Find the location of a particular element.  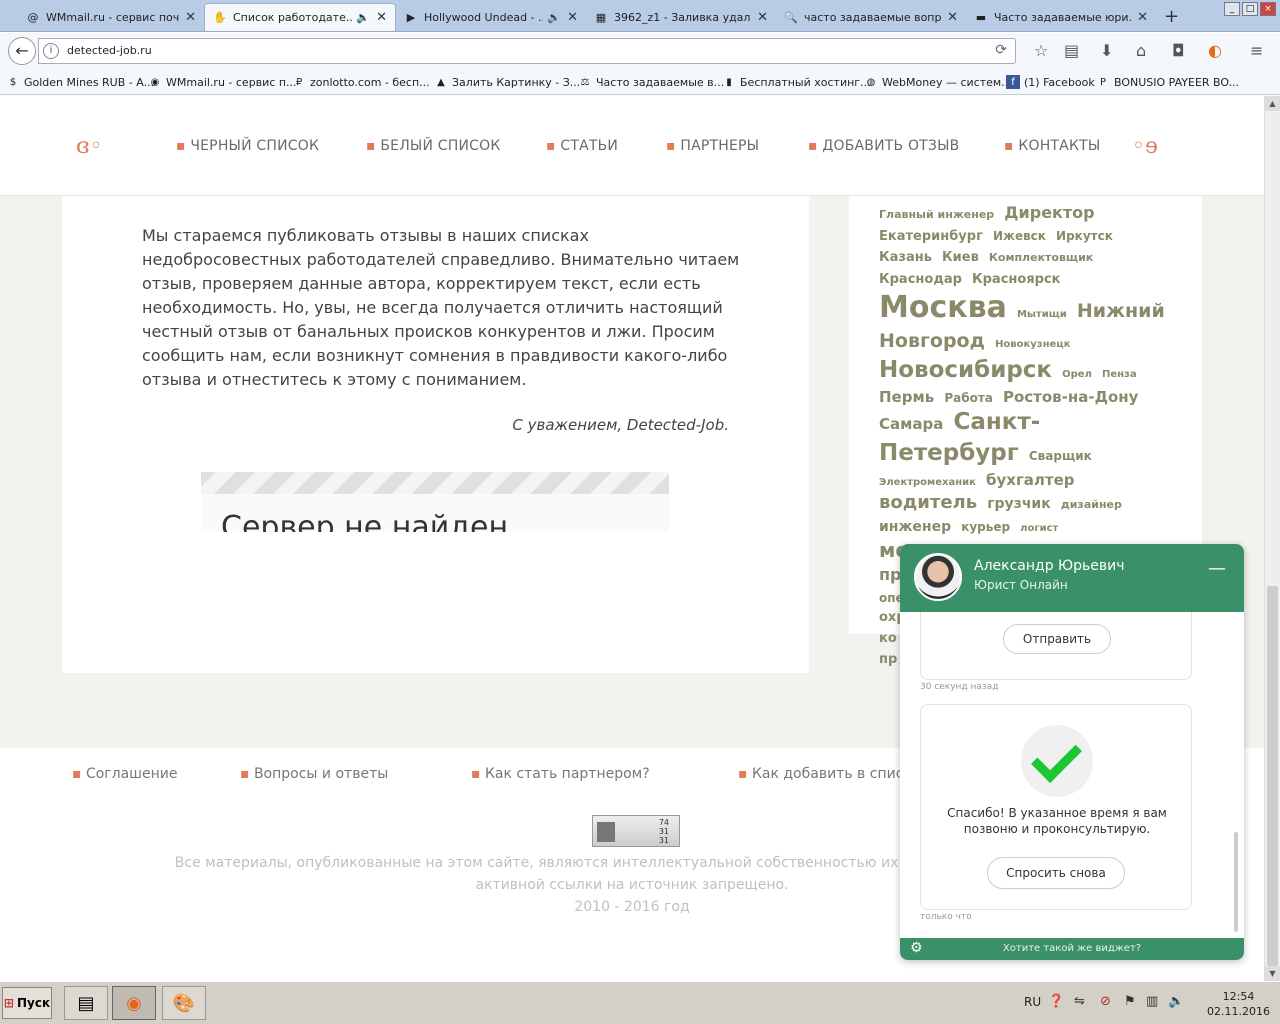

volume-icon: 🔈 is located at coordinates (1176, 1001).